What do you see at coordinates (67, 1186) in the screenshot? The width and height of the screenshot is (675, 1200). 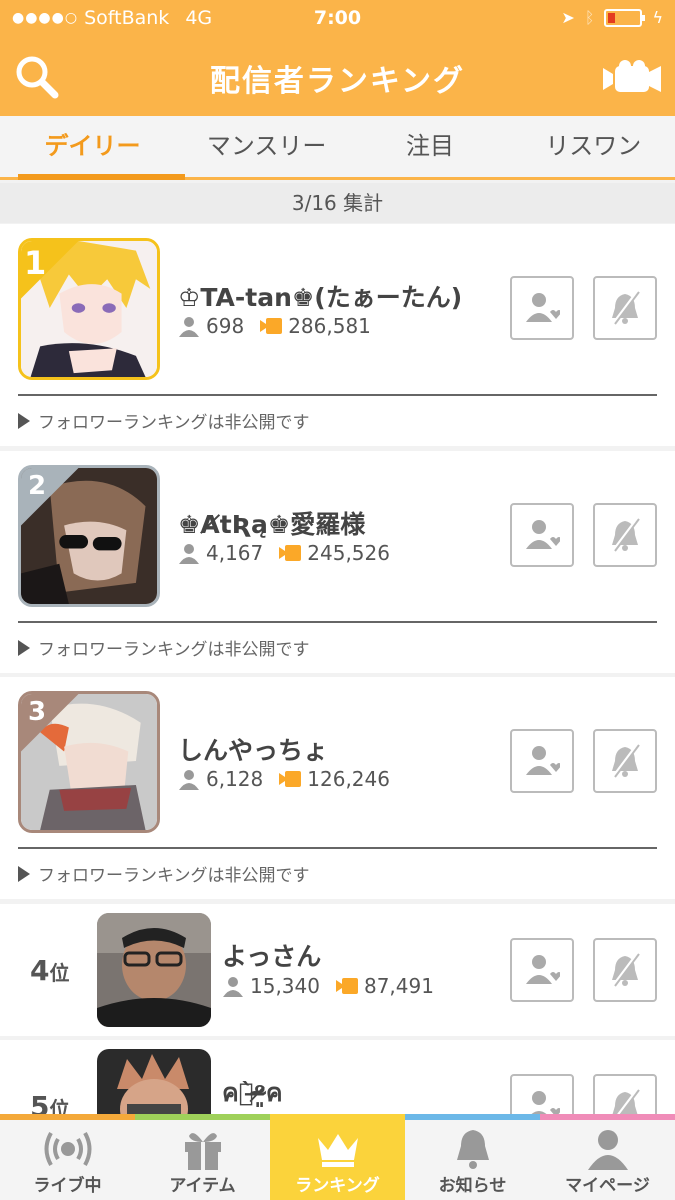 I see `nav-label: ライブ中` at bounding box center [67, 1186].